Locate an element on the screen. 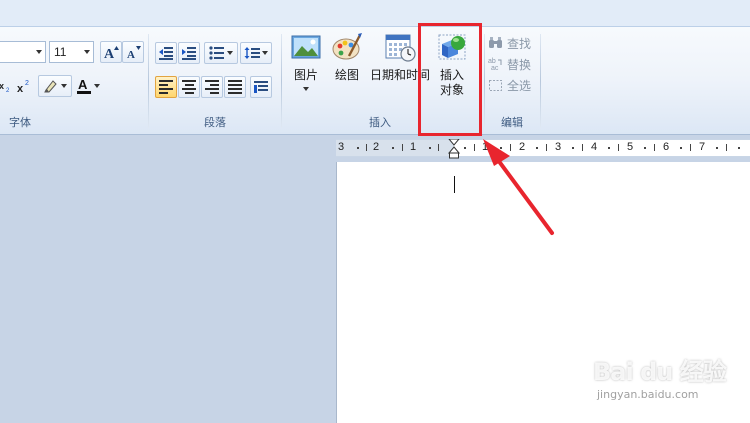 This screenshot has height=423, width=750. baidu-jingyan-watermark: Bai du 经验 jingyan.baidu.com is located at coordinates (660, 383).